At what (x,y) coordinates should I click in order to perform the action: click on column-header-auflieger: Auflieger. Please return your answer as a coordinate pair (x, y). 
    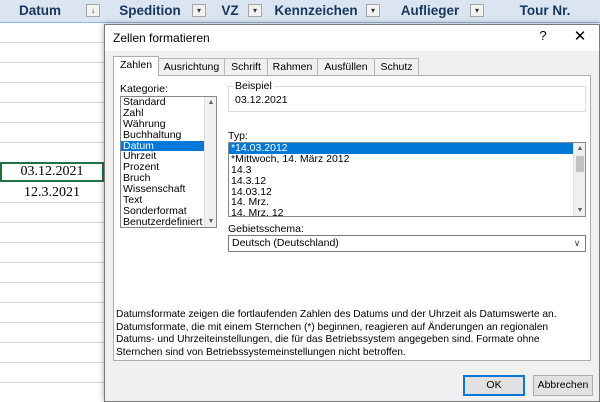
    Looking at the image, I should click on (430, 11).